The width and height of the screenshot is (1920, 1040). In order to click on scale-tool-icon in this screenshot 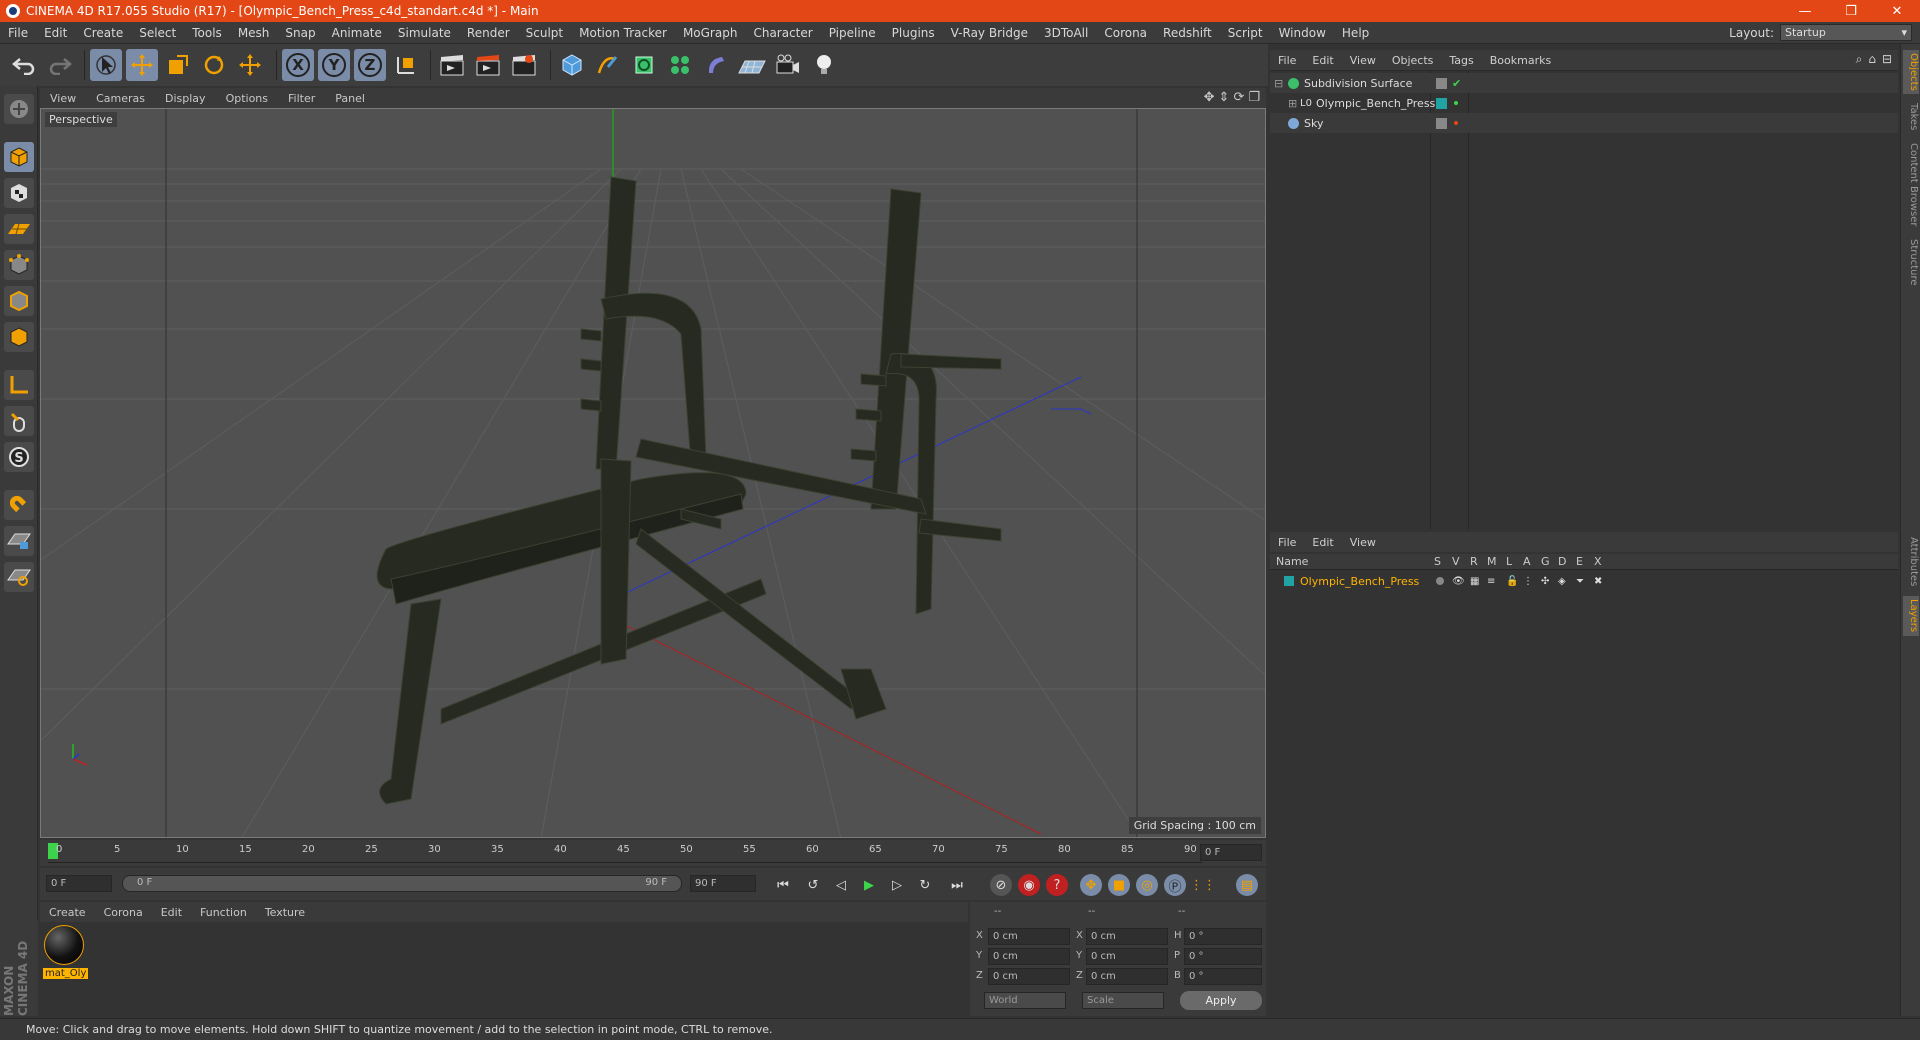, I will do `click(178, 65)`.